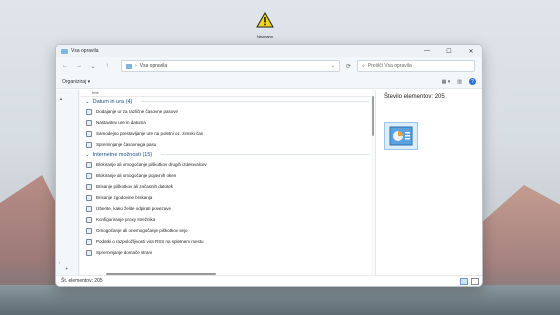 This screenshot has width=560, height=315. I want to click on desktop-icon-label: Neznano, so click(264, 36).